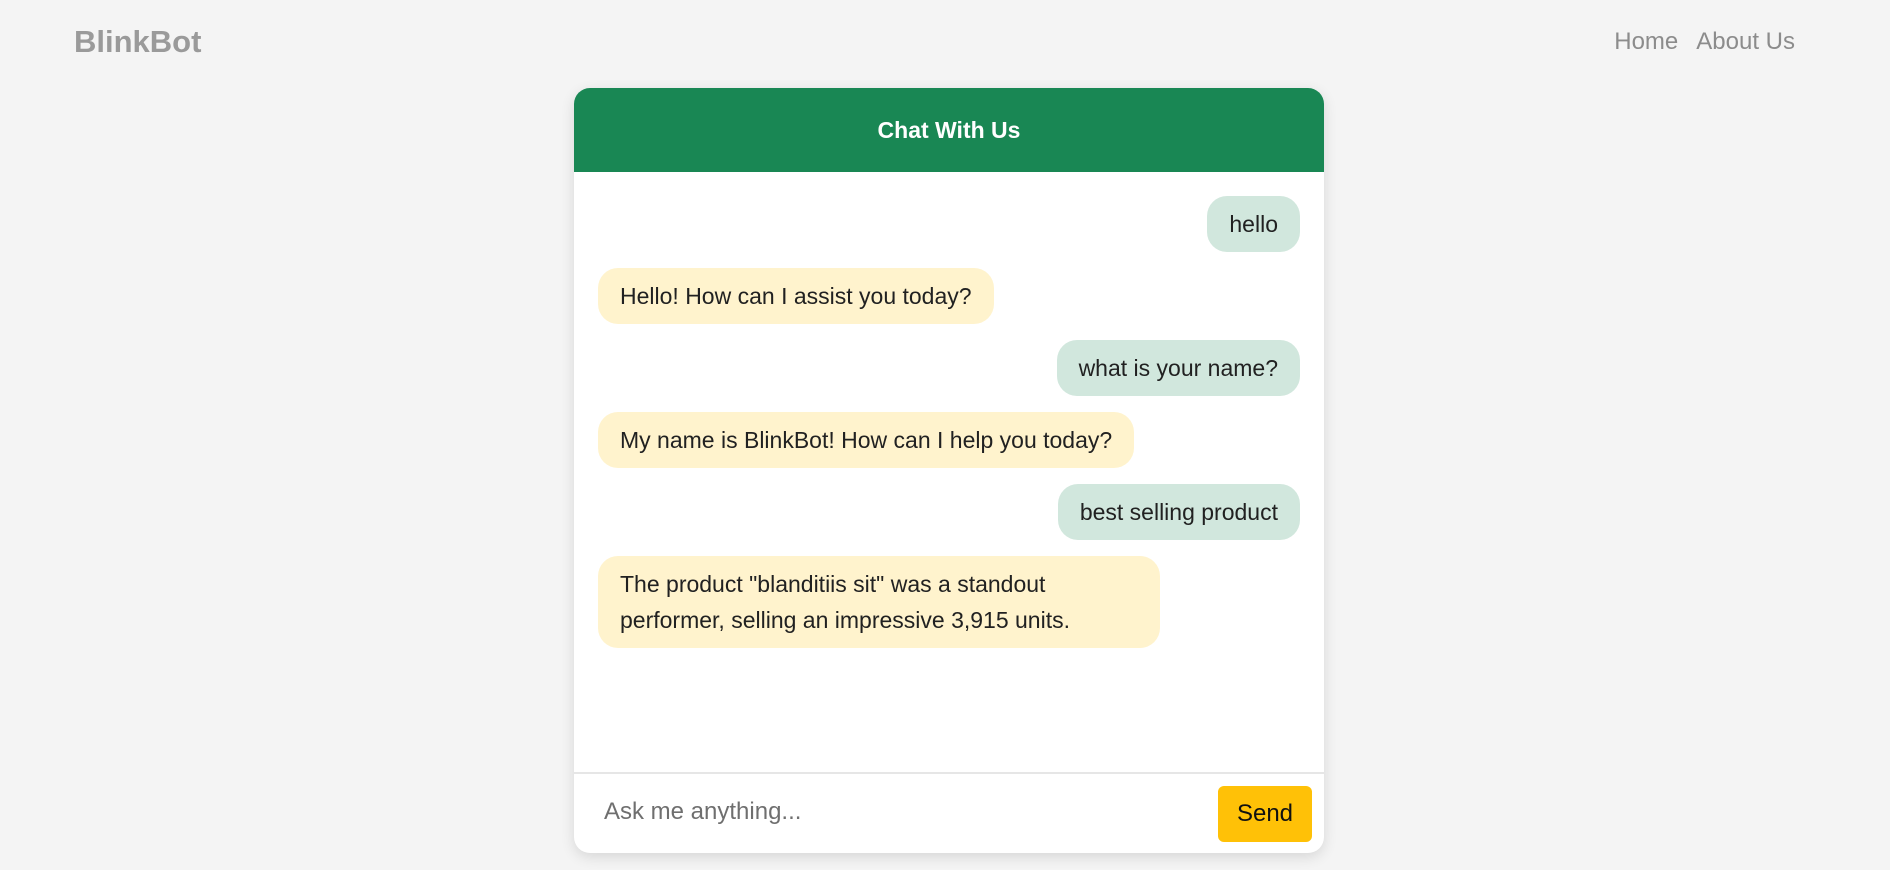  I want to click on send-button: Send, so click(1265, 814).